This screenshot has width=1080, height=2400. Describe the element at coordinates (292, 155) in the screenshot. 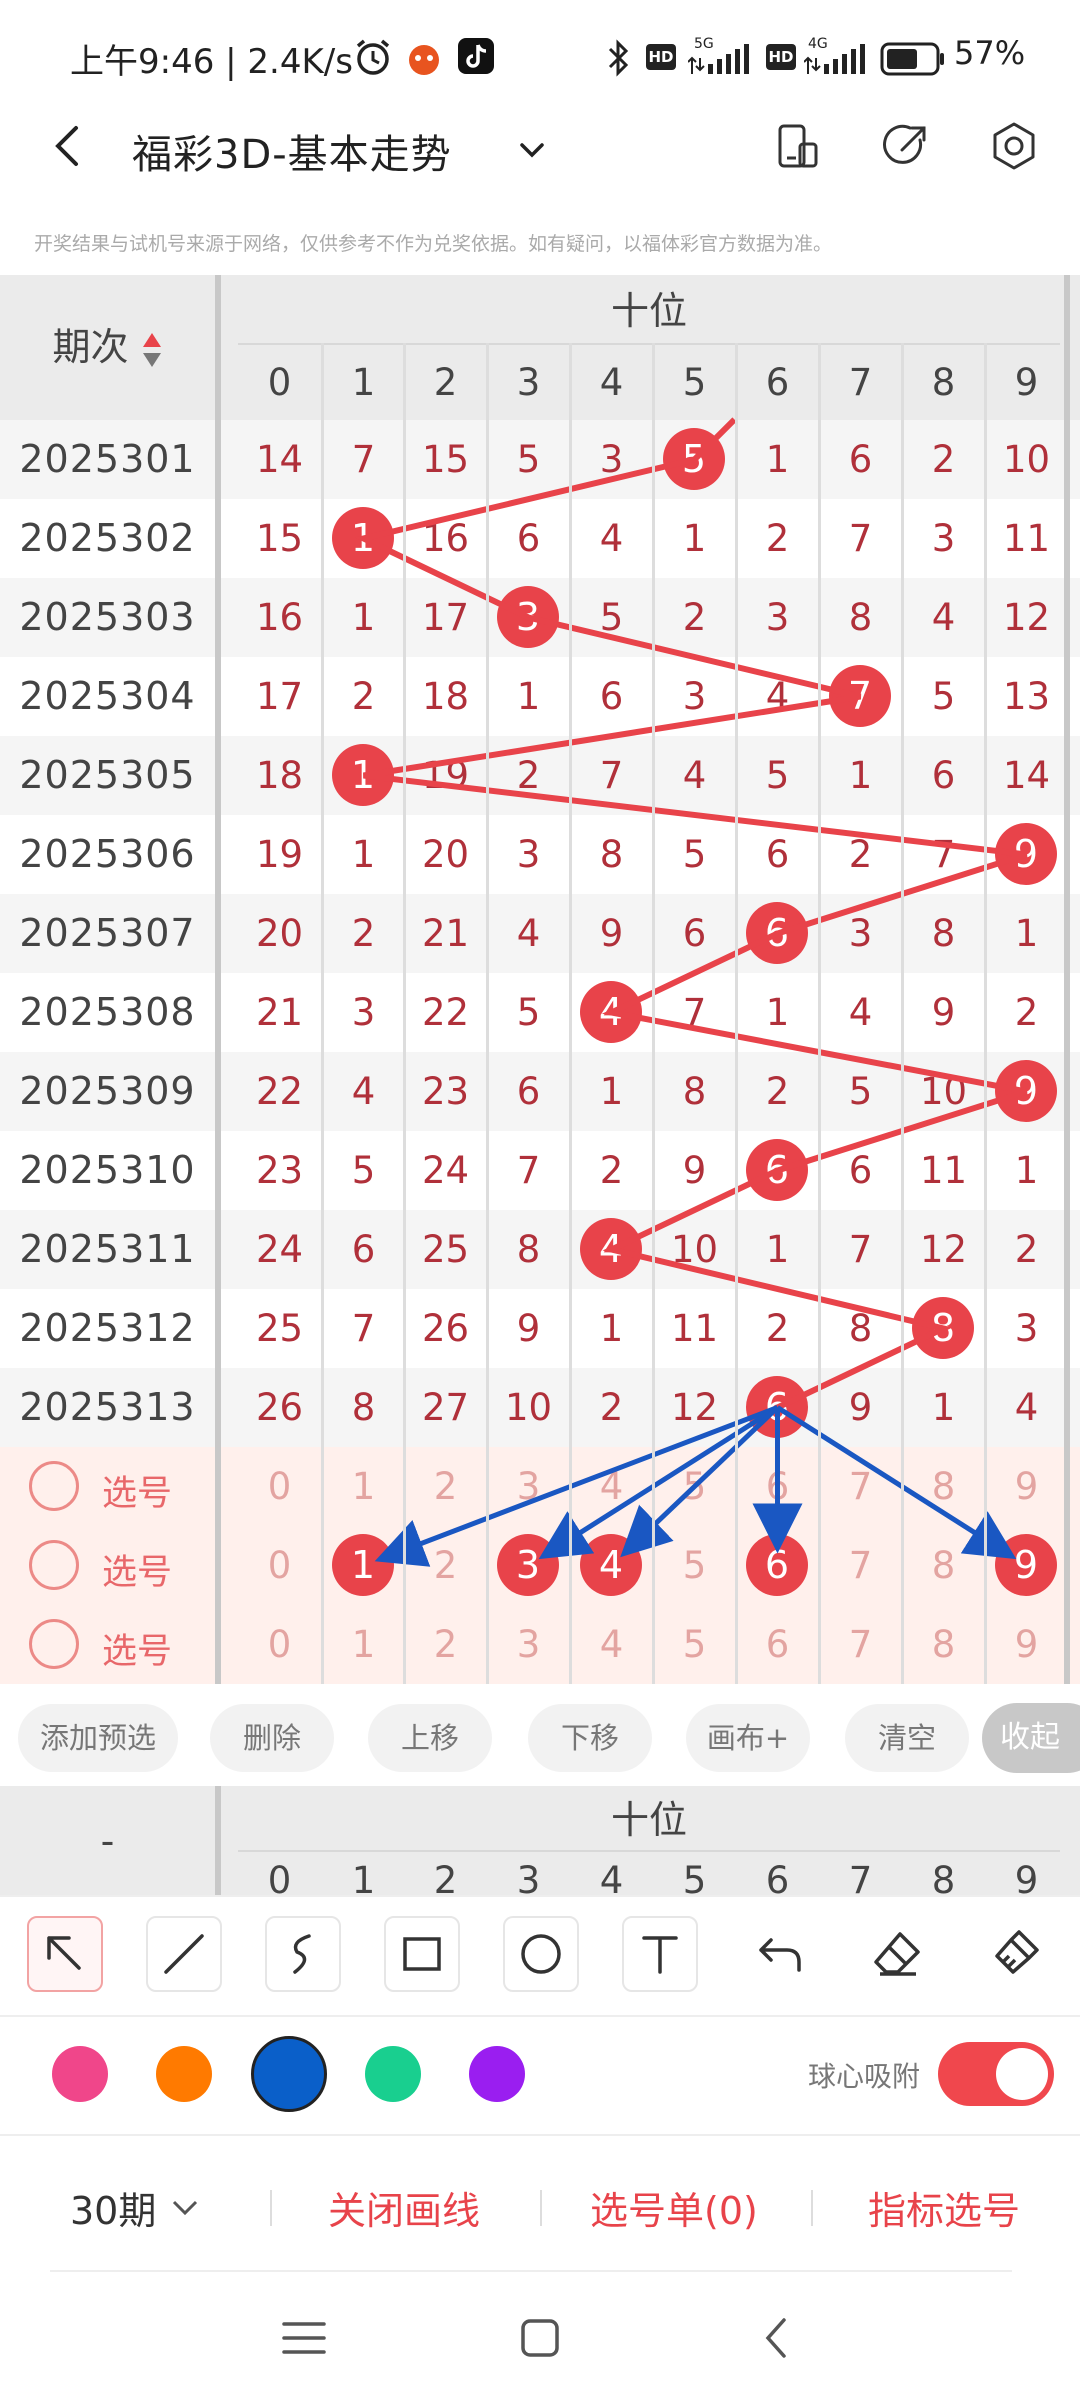

I see `page-title-text: 福彩3D-基本走势` at that location.